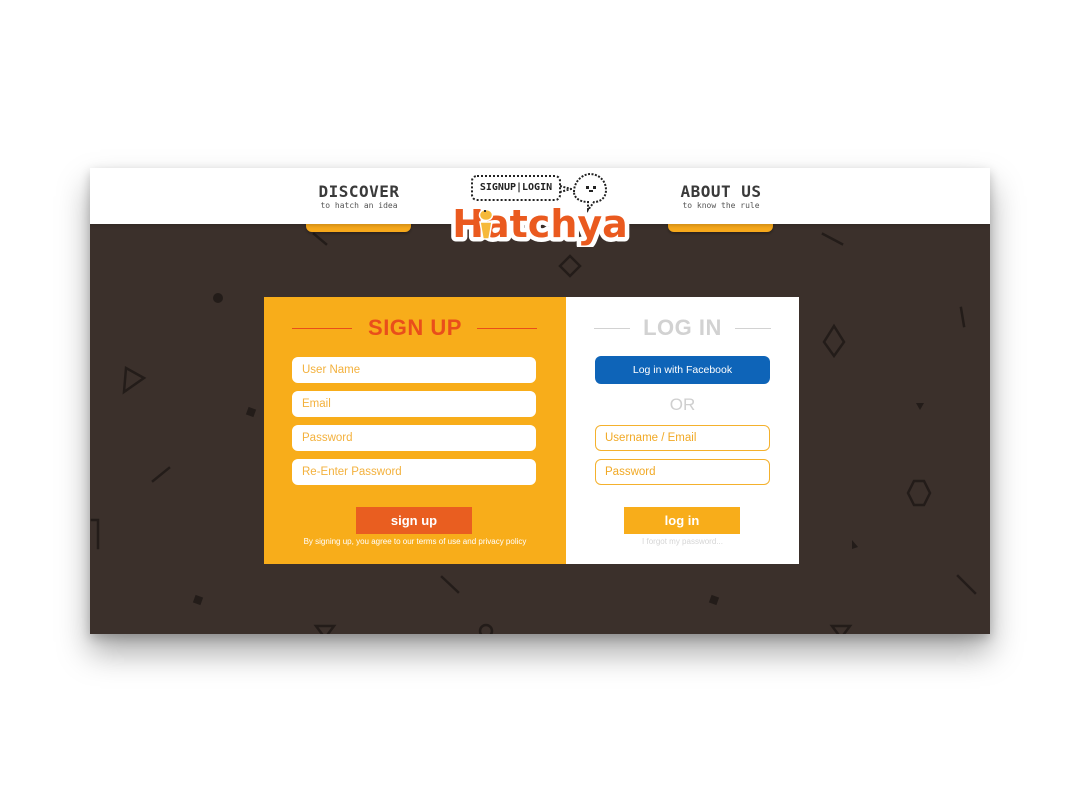  What do you see at coordinates (516, 188) in the screenshot?
I see `signup-login-bubble: SIGNUP|LOGIN` at bounding box center [516, 188].